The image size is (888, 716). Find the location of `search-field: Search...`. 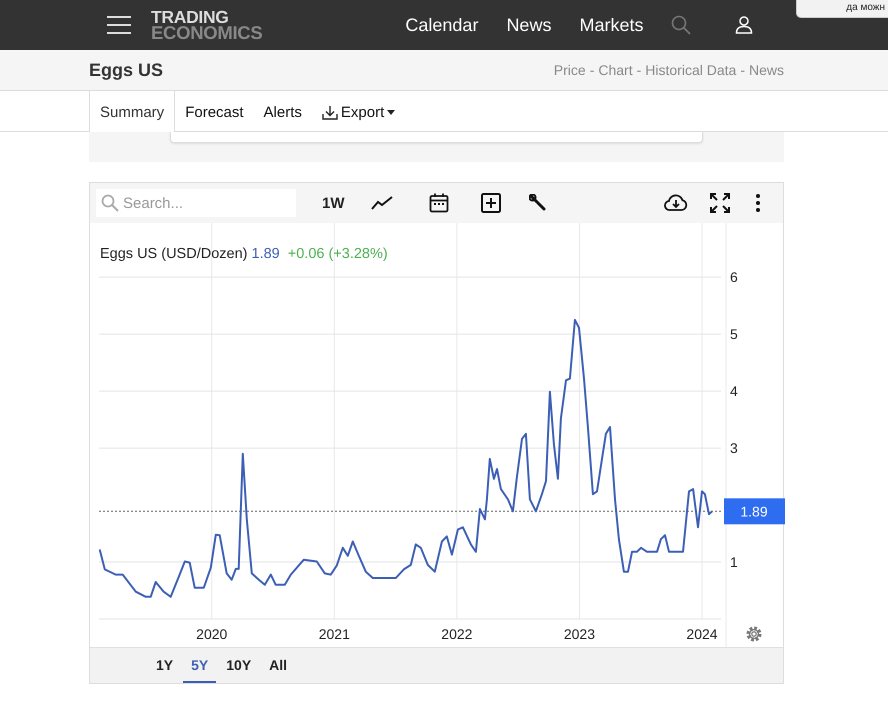

search-field: Search... is located at coordinates (196, 203).